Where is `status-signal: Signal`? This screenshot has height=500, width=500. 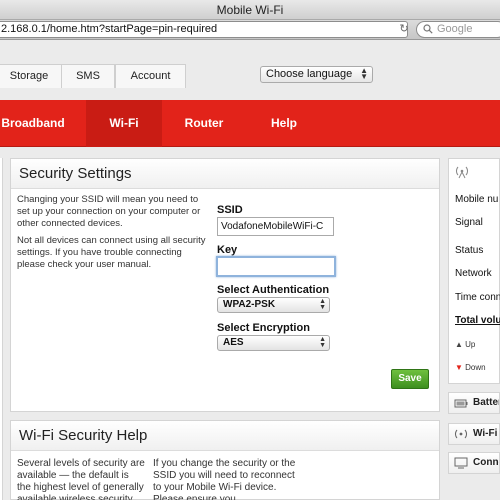 status-signal: Signal is located at coordinates (469, 222).